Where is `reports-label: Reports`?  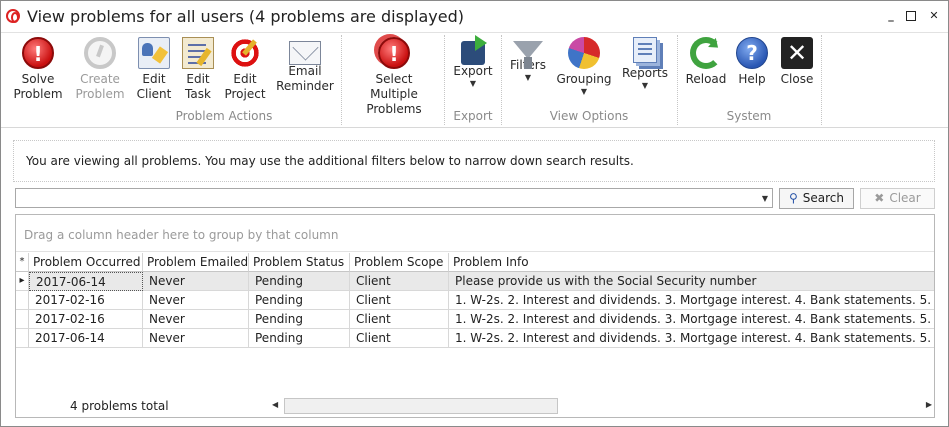 reports-label: Reports is located at coordinates (645, 73).